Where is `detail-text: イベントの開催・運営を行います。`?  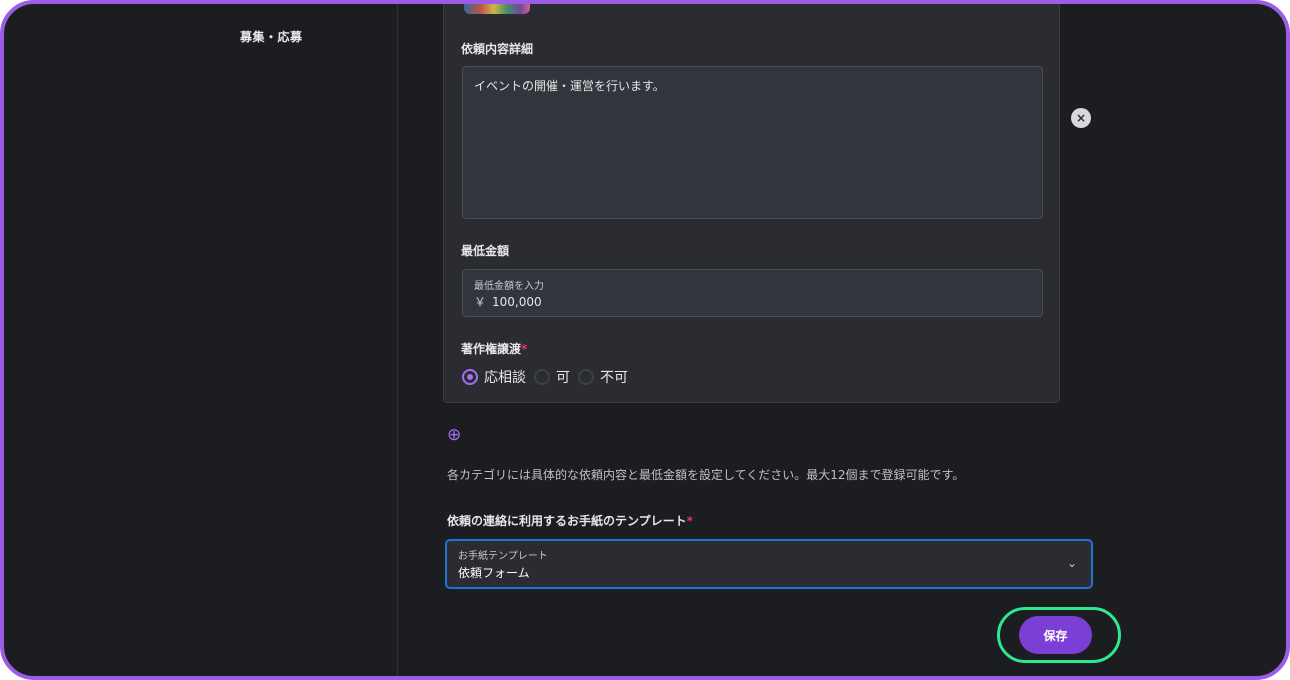
detail-text: イベントの開催・運営を行います。 is located at coordinates (569, 86).